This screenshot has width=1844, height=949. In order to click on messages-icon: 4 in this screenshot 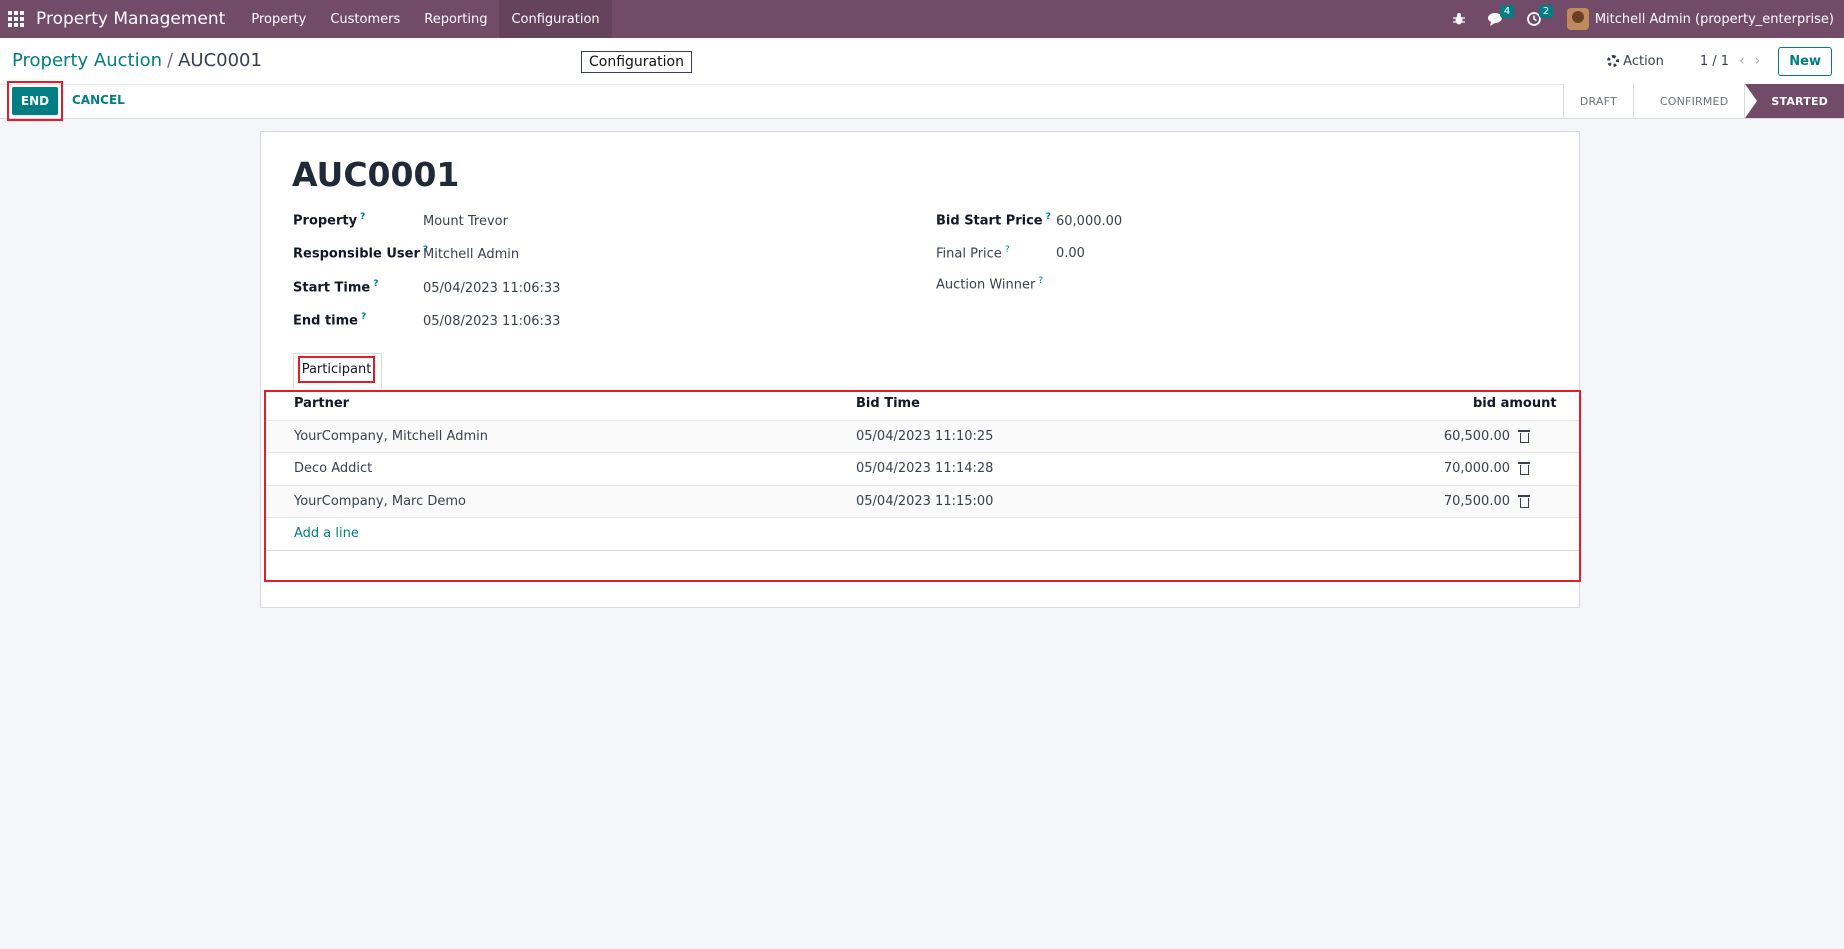, I will do `click(1501, 15)`.